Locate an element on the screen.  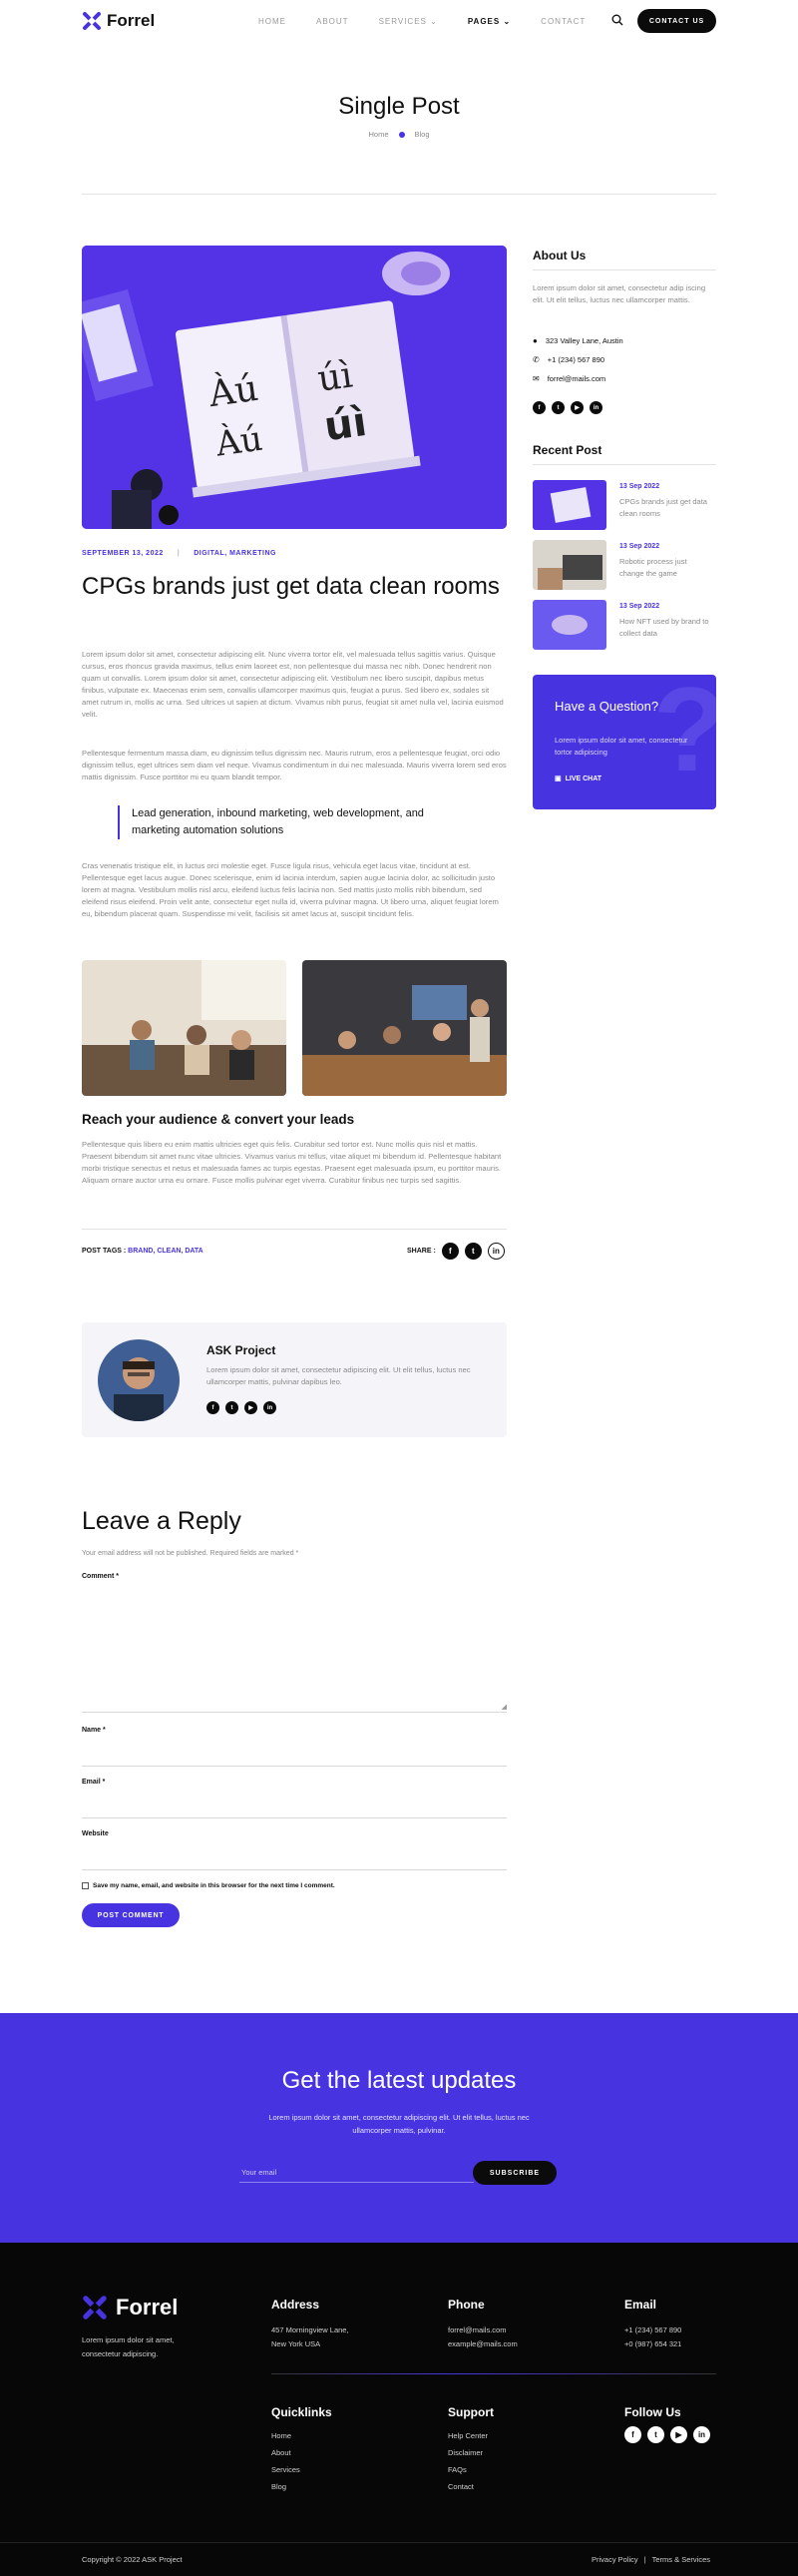
author-name: ASK Project is located at coordinates (241, 1350).